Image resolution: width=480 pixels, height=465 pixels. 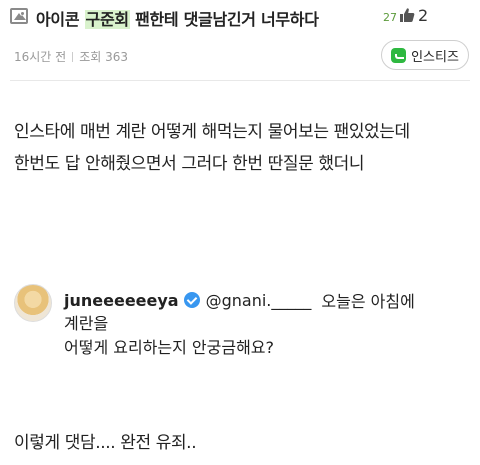 I want to click on thumbs-up-icon, so click(x=407, y=15).